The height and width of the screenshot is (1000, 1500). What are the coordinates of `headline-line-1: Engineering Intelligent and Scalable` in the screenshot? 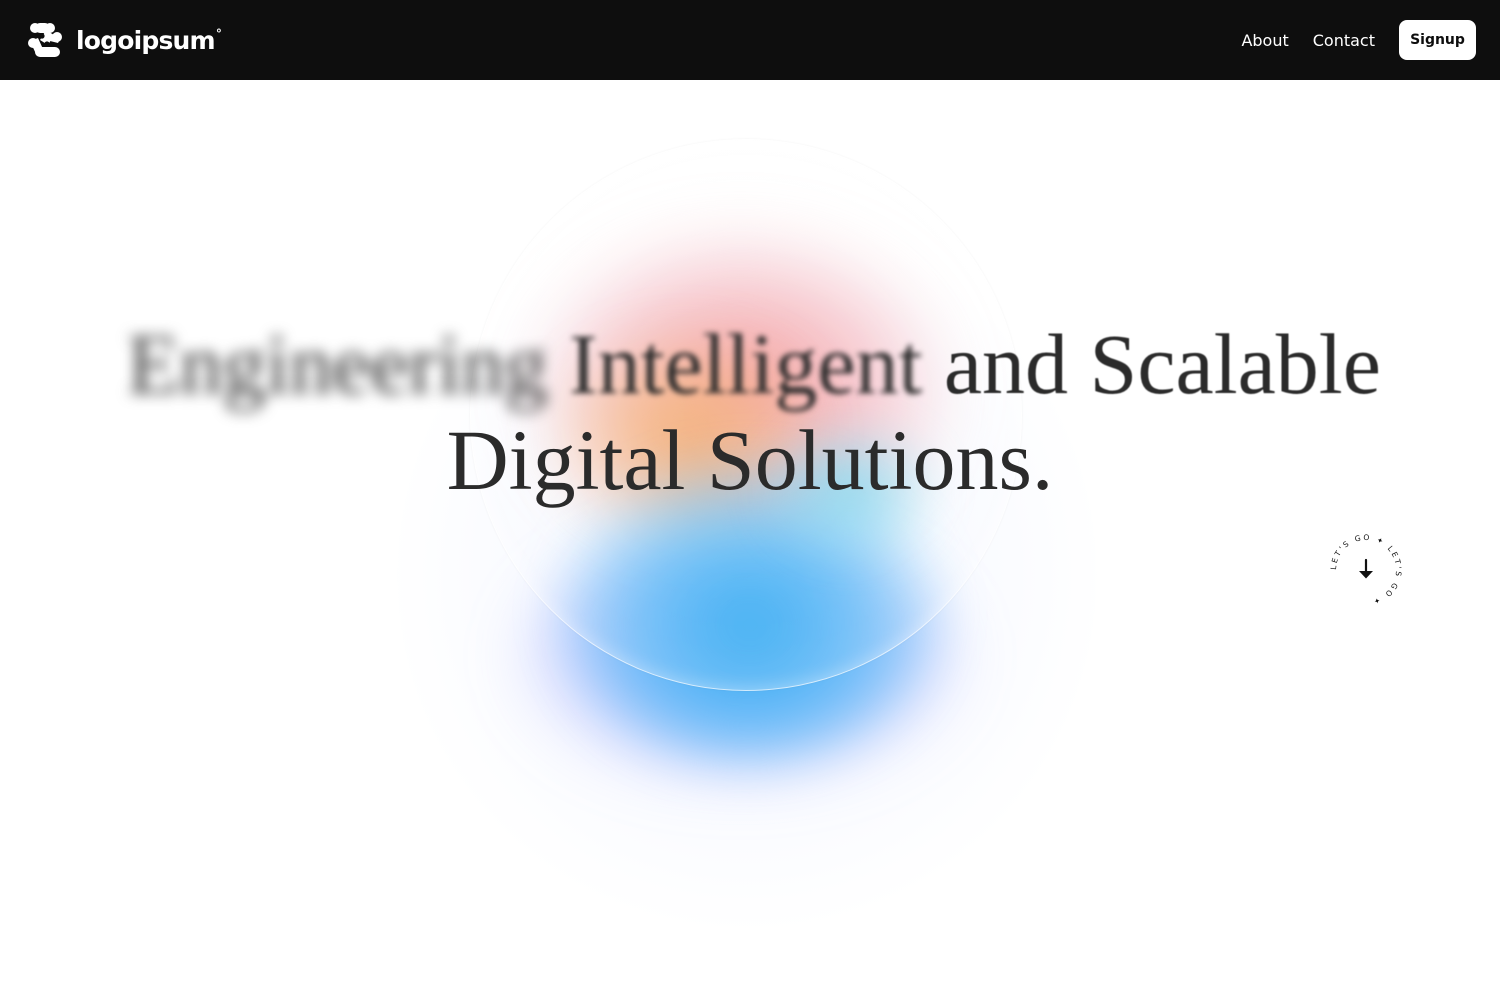 It's located at (750, 364).